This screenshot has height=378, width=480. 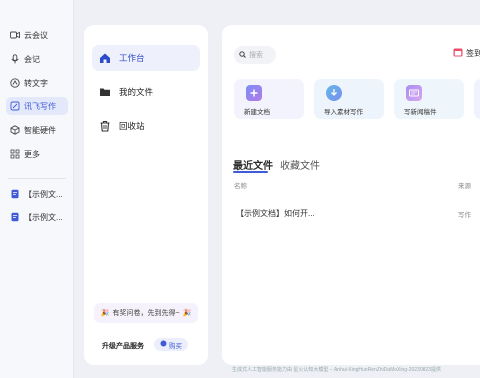 What do you see at coordinates (242, 55) in the screenshot?
I see `search-icon` at bounding box center [242, 55].